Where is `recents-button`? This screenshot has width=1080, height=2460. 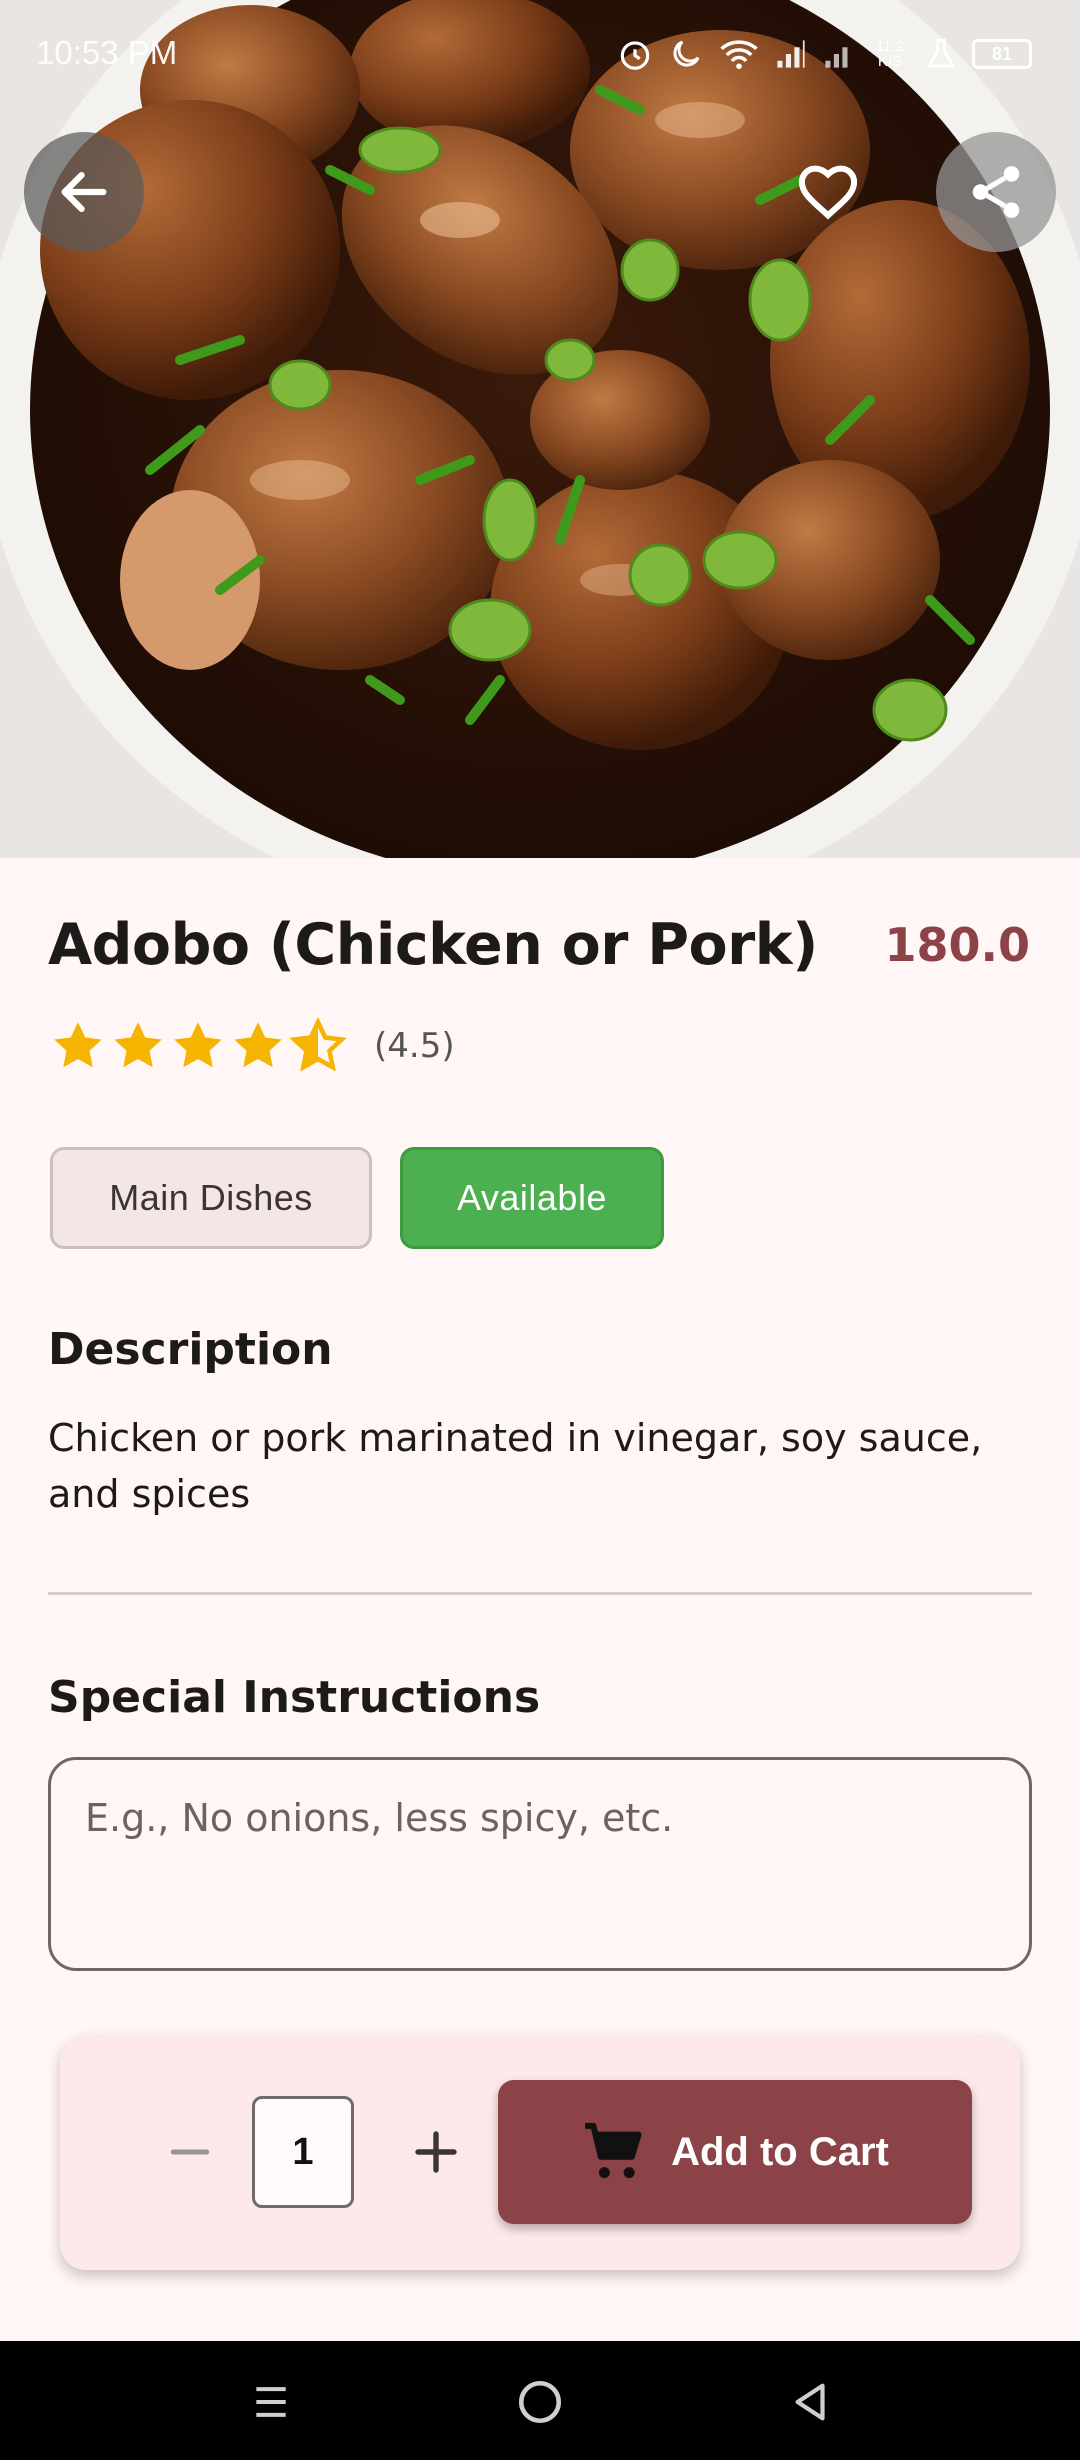
recents-button is located at coordinates (271, 2402).